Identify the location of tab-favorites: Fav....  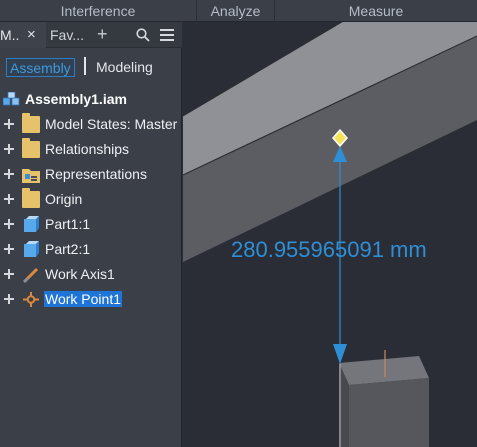
(67, 35).